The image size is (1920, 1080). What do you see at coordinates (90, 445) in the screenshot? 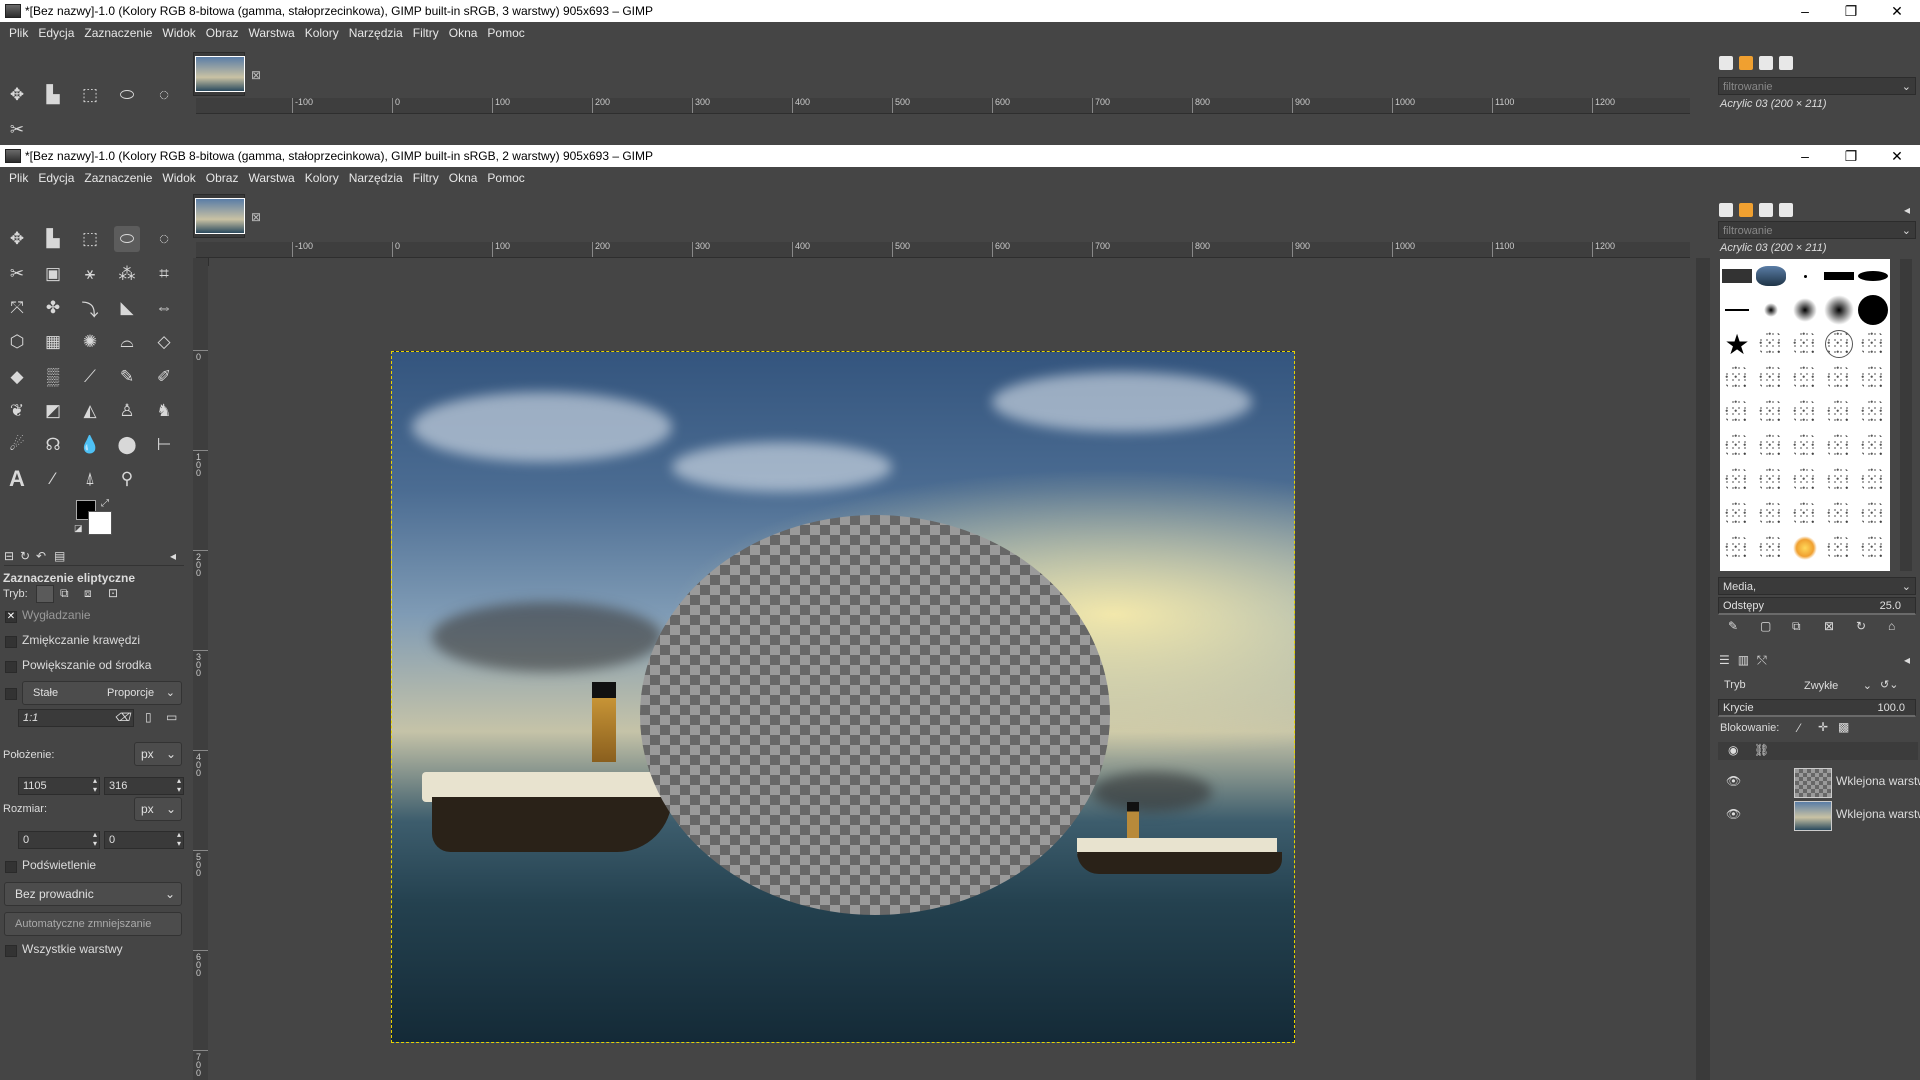
I see `dodge-burn-tool-icon: 💧` at bounding box center [90, 445].